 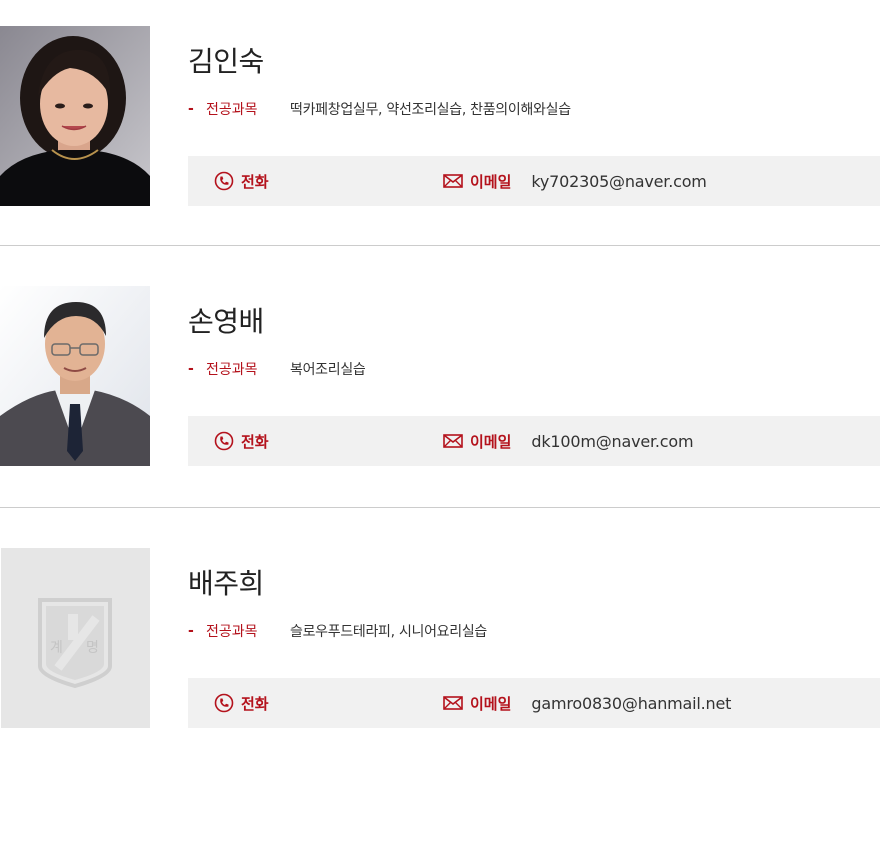 I want to click on email-contact: 이메일 ky702305@naver.com, so click(x=575, y=181).